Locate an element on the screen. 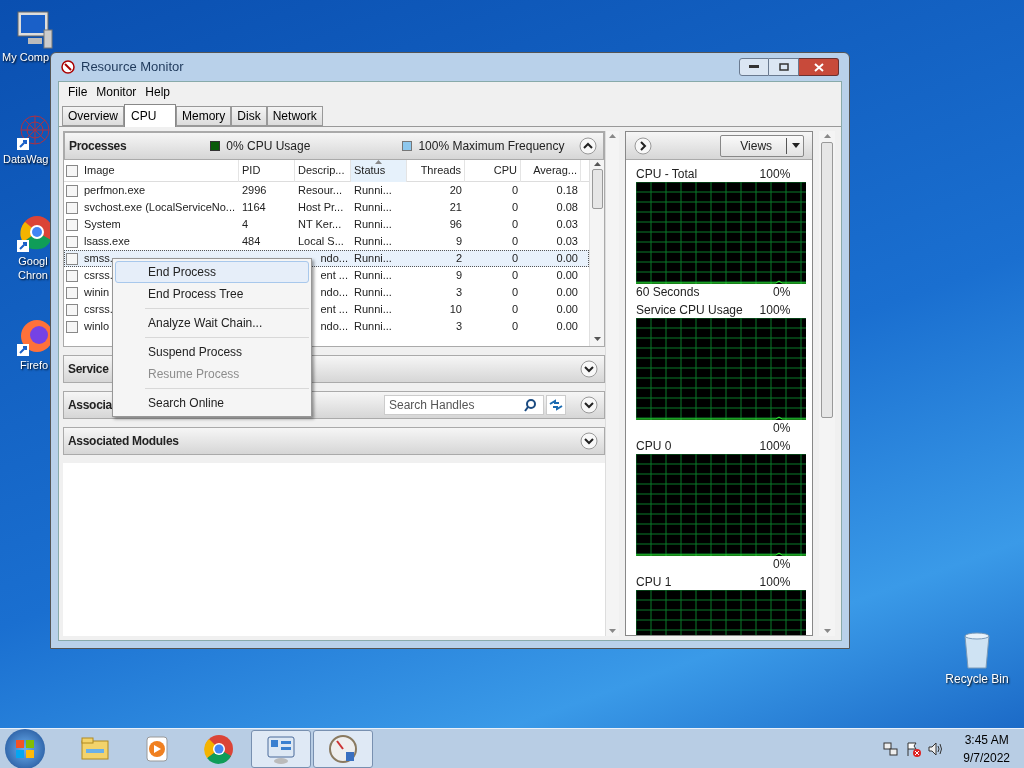  cpu-usage-label: 0% CPU Usage is located at coordinates (268, 146).